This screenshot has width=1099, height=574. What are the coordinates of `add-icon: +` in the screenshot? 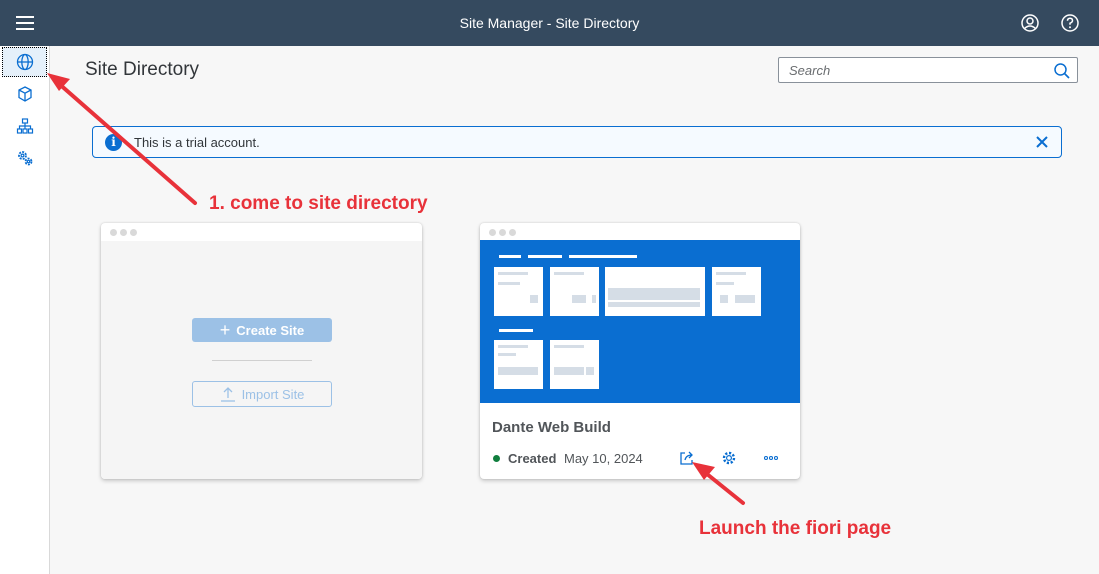 It's located at (225, 330).